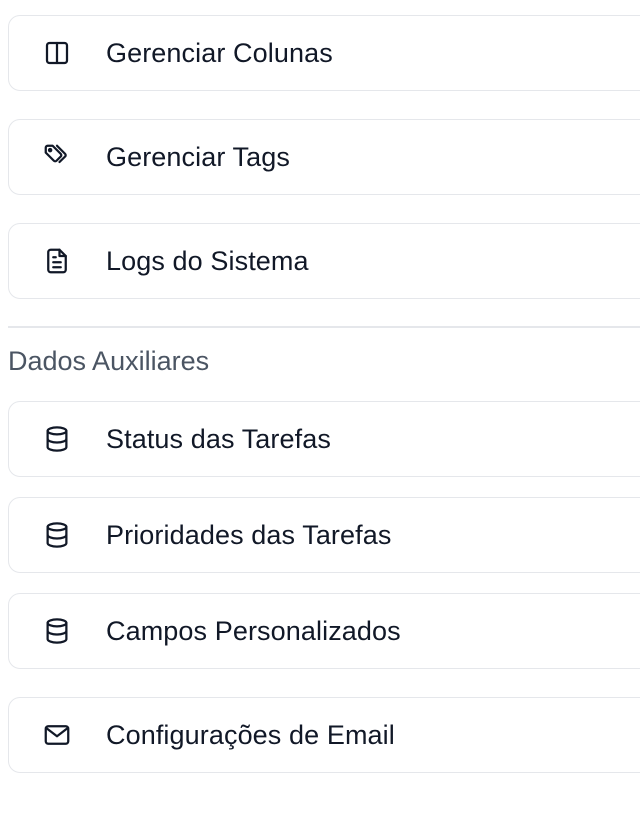 Image resolution: width=640 pixels, height=822 pixels. Describe the element at coordinates (57, 53) in the screenshot. I see `columns-icon` at that location.